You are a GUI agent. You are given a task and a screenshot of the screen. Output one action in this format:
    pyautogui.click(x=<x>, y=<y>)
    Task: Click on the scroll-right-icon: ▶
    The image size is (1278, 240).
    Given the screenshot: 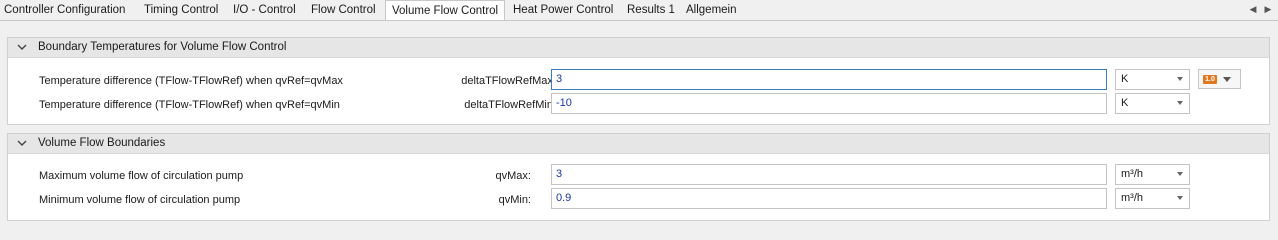 What is the action you would take?
    pyautogui.click(x=1268, y=9)
    